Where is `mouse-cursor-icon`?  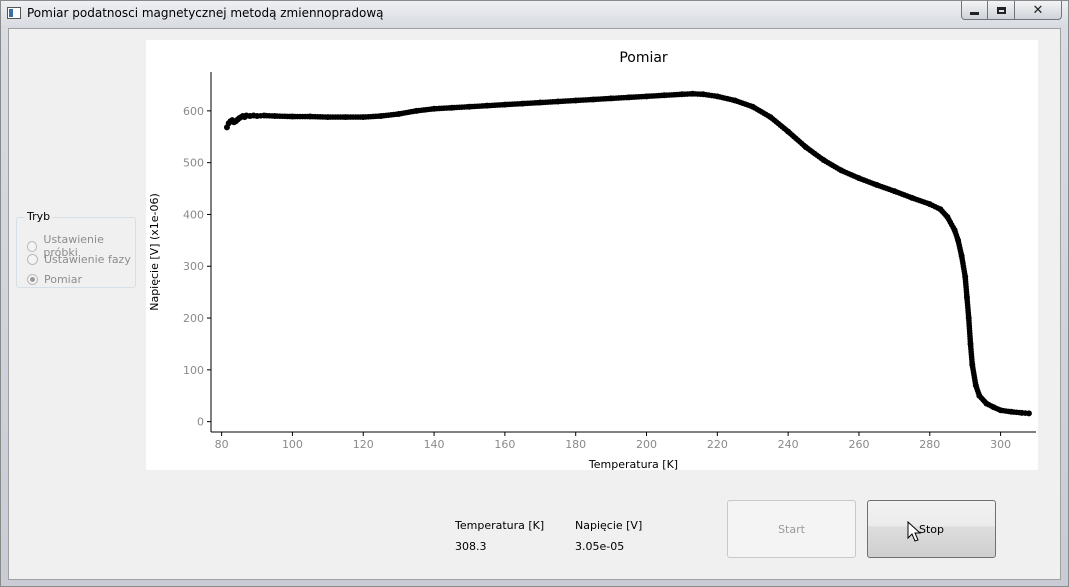
mouse-cursor-icon is located at coordinates (914, 531).